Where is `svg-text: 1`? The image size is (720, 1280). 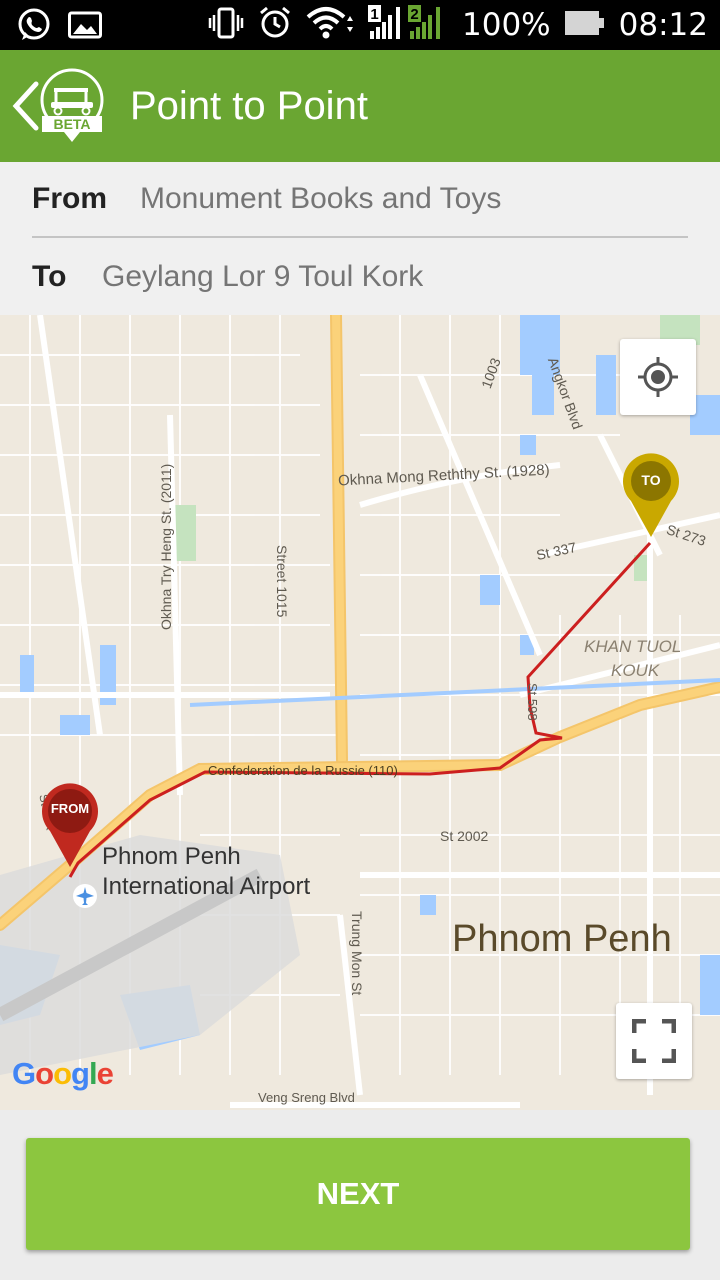
svg-text: 1 is located at coordinates (374, 14).